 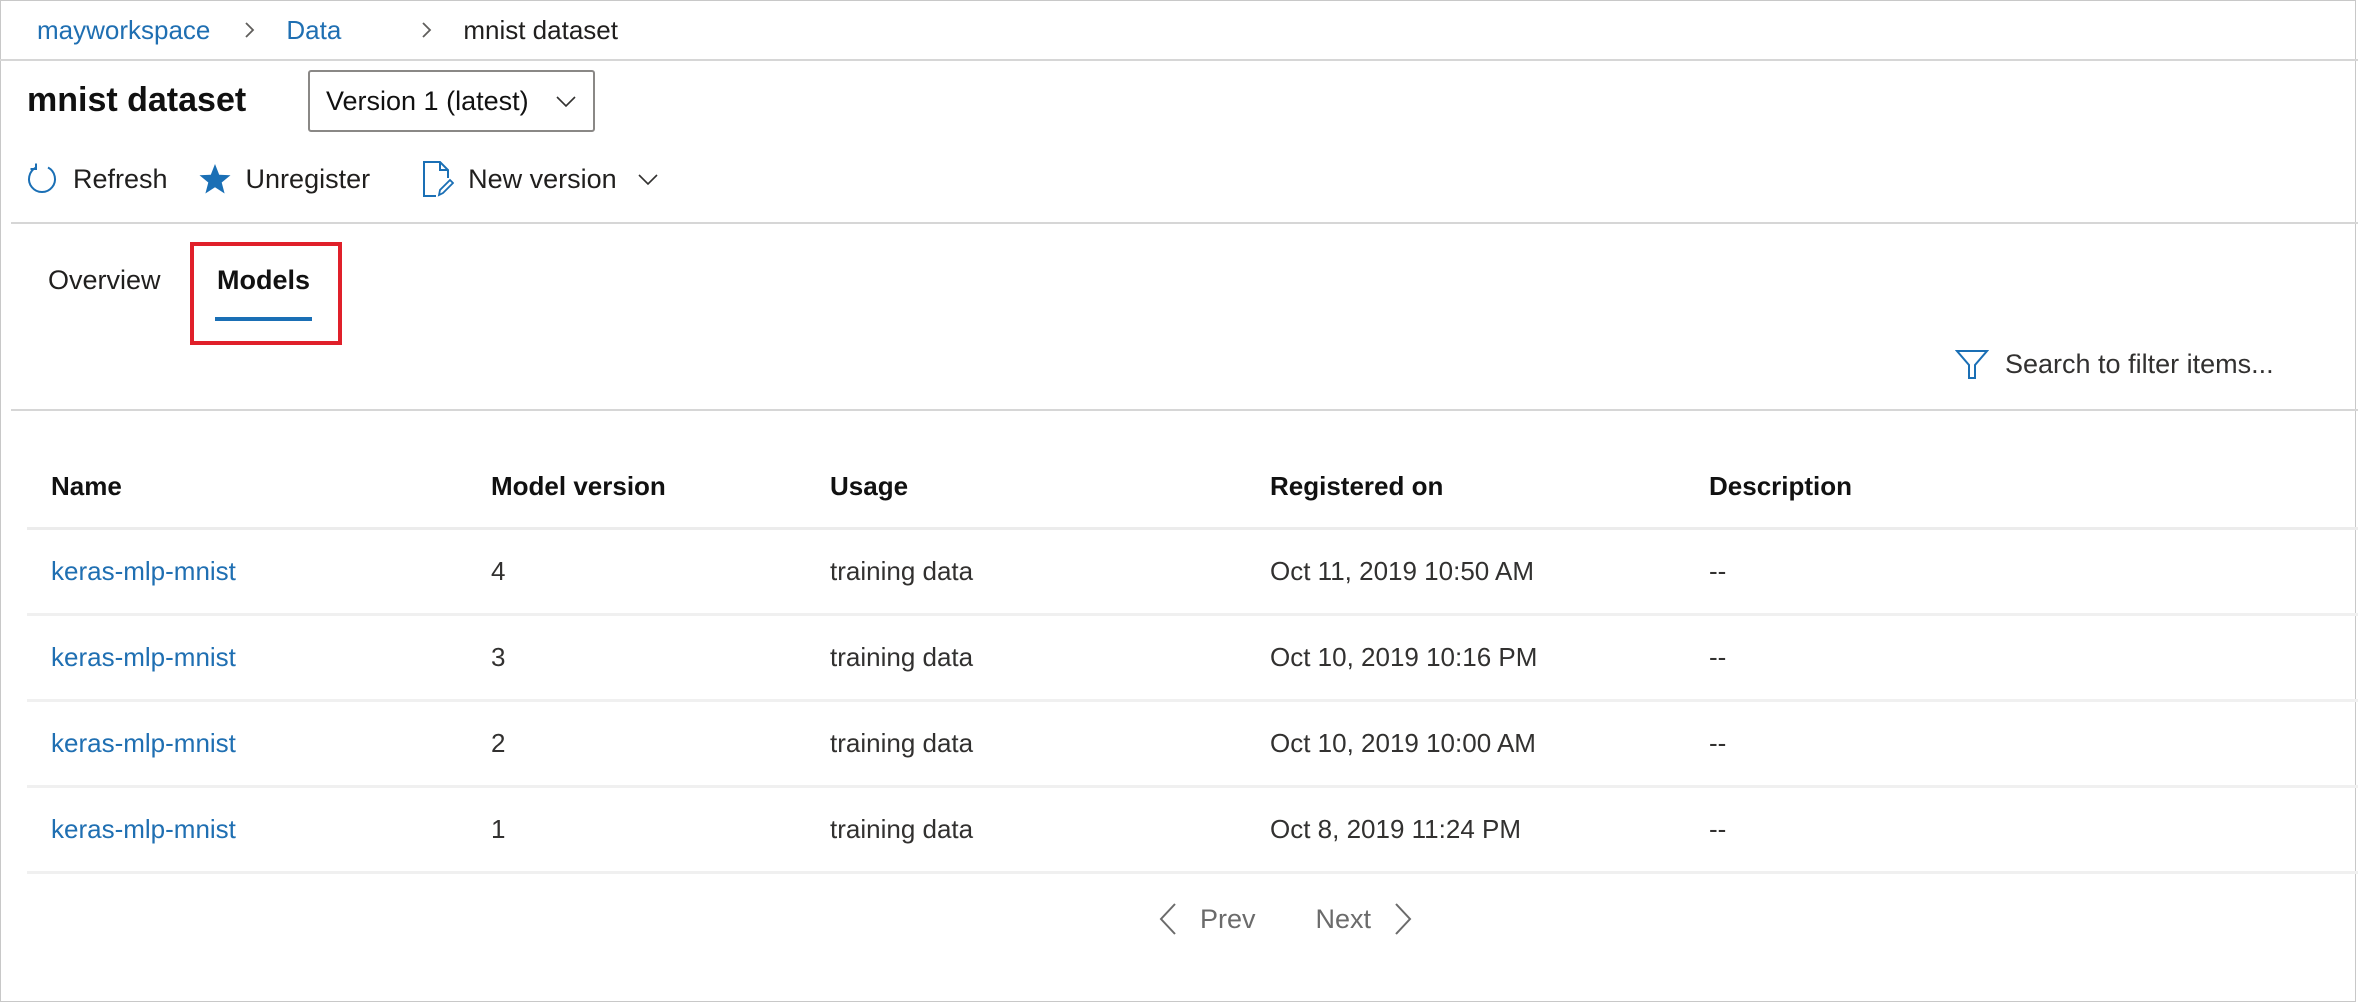 What do you see at coordinates (439, 179) in the screenshot?
I see `page-edit-icon` at bounding box center [439, 179].